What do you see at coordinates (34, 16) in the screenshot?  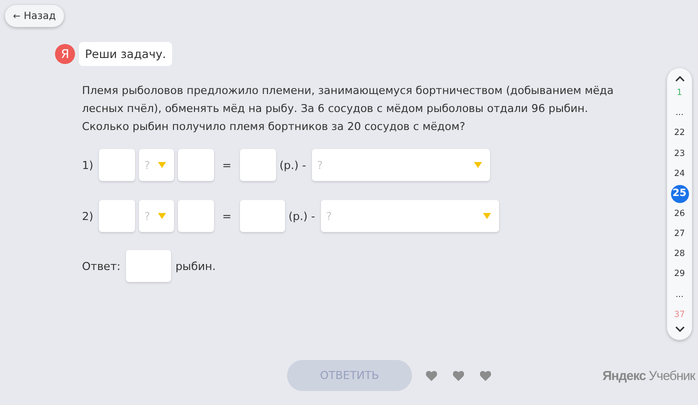 I see `back-button: ← Назад` at bounding box center [34, 16].